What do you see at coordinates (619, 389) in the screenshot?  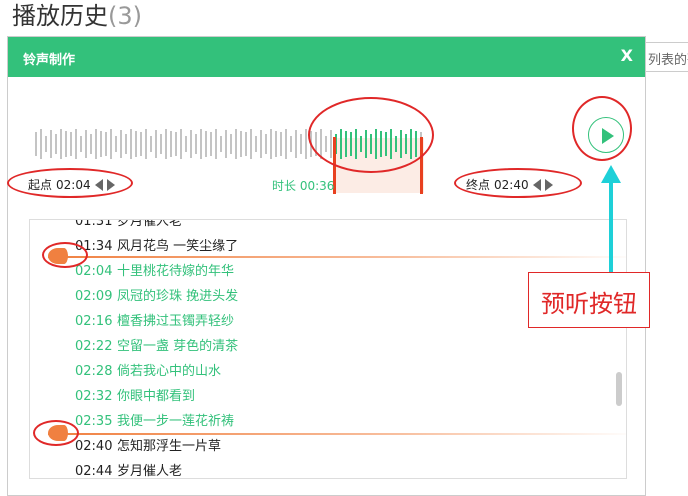 I see `scrollbar` at bounding box center [619, 389].